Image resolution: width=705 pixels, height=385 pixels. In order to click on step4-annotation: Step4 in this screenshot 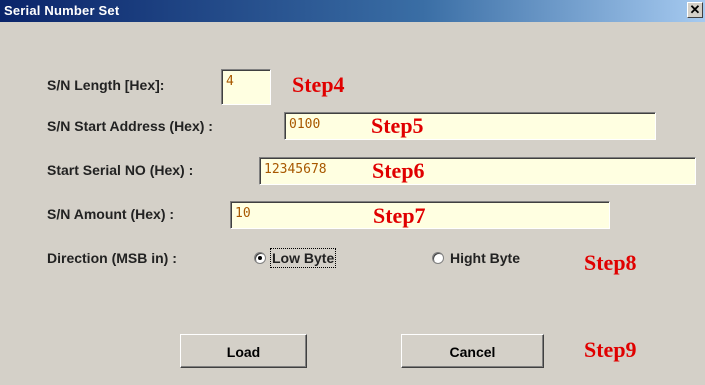, I will do `click(318, 84)`.